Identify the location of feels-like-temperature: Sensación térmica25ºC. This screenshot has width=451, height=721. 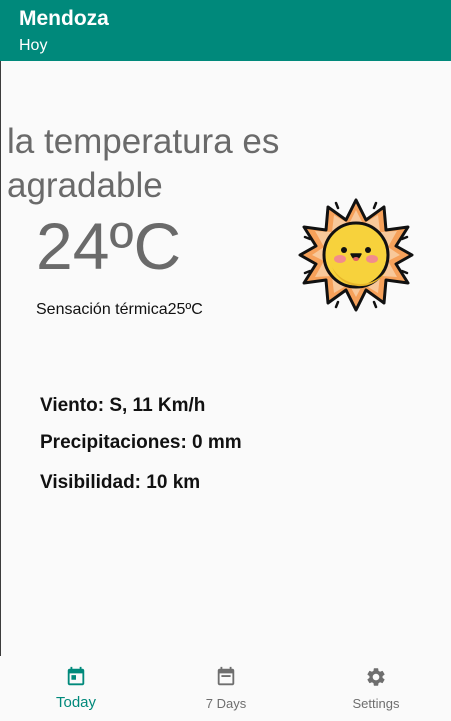
(119, 309).